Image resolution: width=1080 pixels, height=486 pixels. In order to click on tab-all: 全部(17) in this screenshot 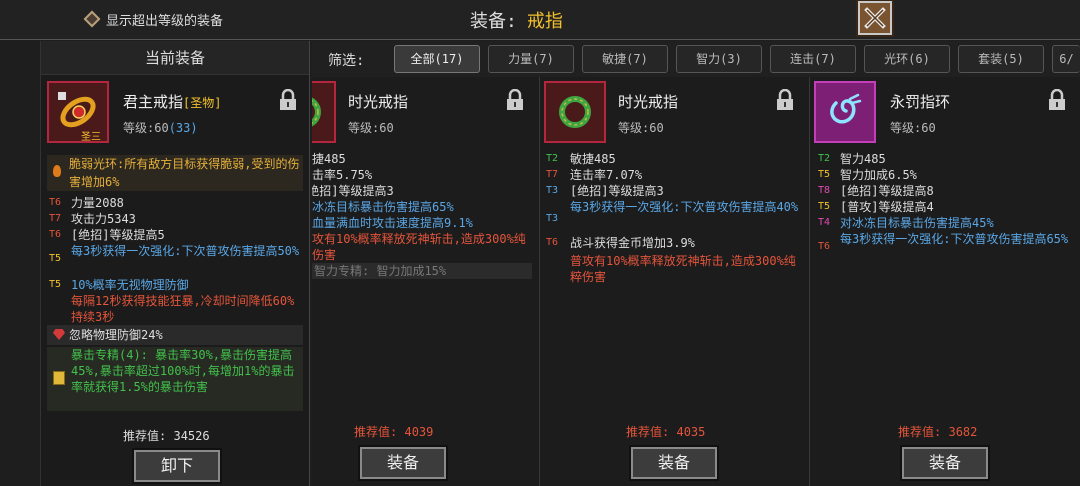, I will do `click(437, 59)`.